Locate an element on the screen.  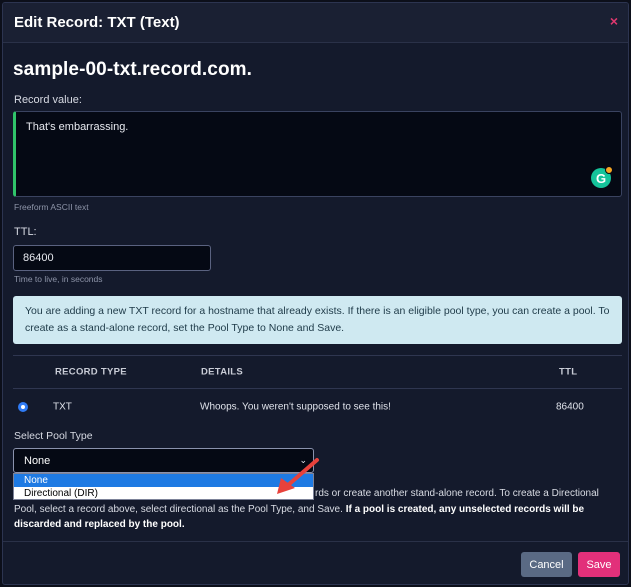
ttl-input: 86400 is located at coordinates (112, 258).